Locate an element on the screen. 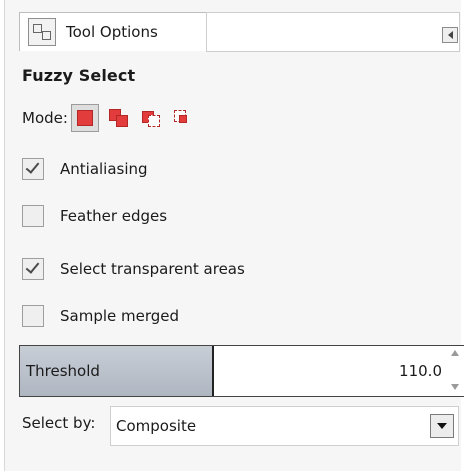 Image resolution: width=464 pixels, height=471 pixels. select-by-value: Composite is located at coordinates (156, 426).